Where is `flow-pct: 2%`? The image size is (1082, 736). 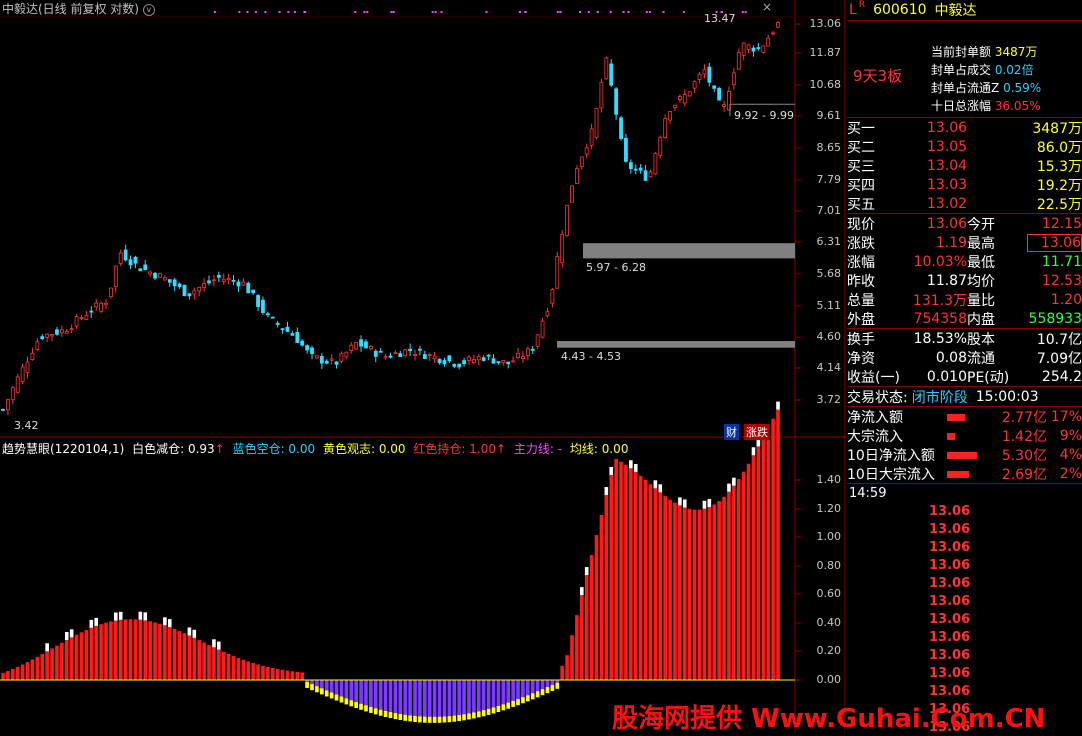 flow-pct: 2% is located at coordinates (1070, 473).